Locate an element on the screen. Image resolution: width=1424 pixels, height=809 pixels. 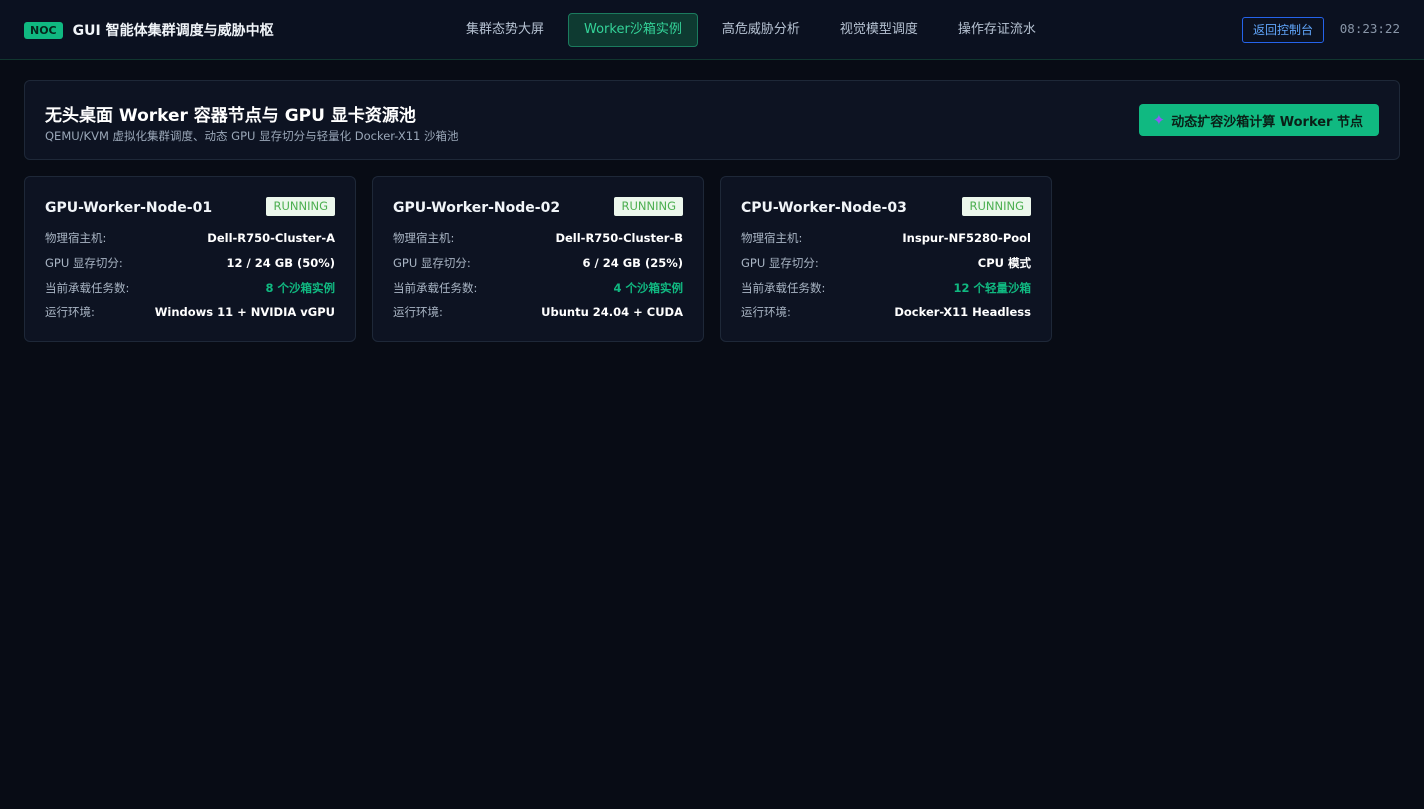
node-host-row: 物理宿主机: Dell-R750-Cluster-A is located at coordinates (190, 238).